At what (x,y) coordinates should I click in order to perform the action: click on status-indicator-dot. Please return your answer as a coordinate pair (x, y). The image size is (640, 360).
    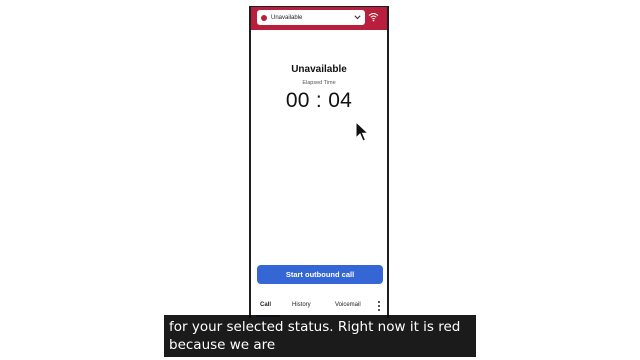
    Looking at the image, I should click on (264, 17).